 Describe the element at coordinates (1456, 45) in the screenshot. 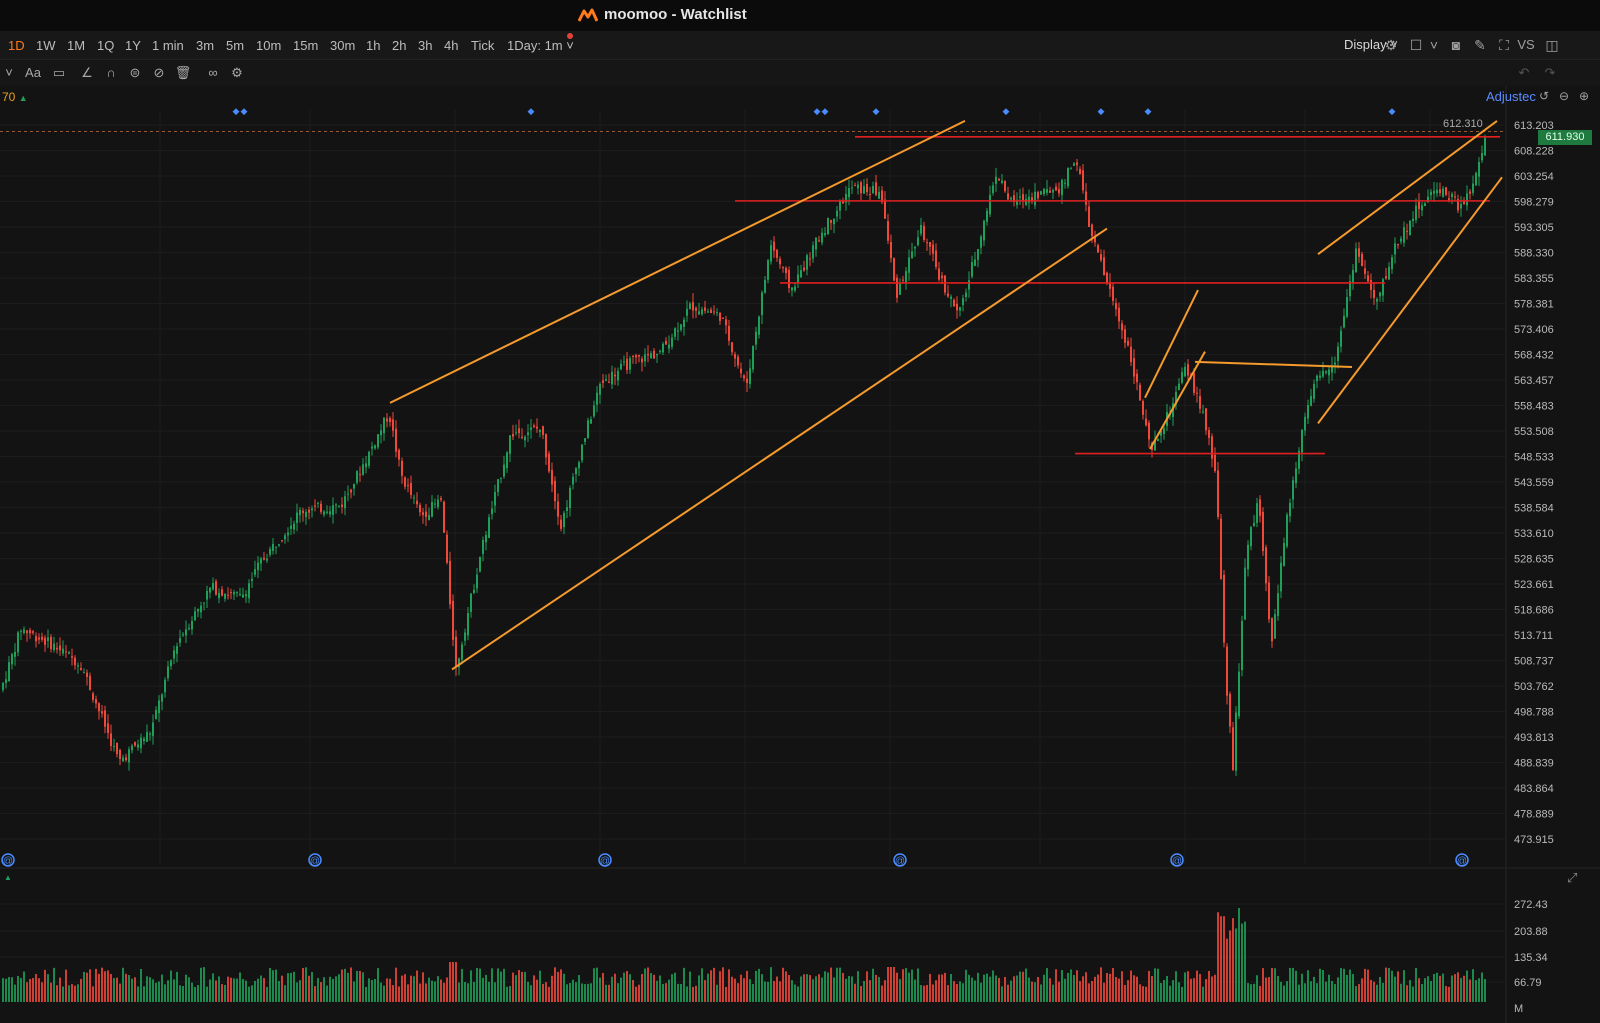

I see `camera-icon: ◙` at that location.